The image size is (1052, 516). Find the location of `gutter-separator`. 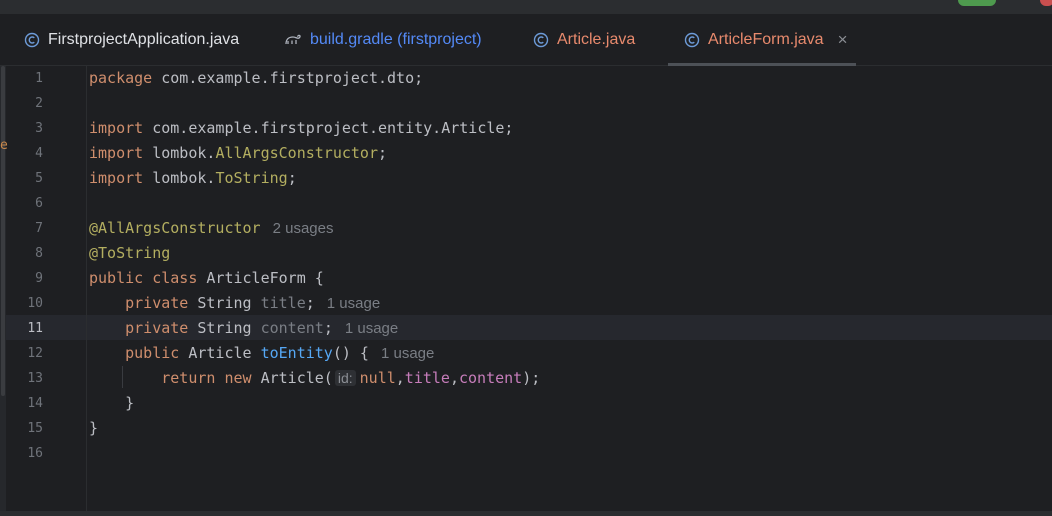

gutter-separator is located at coordinates (86, 291).